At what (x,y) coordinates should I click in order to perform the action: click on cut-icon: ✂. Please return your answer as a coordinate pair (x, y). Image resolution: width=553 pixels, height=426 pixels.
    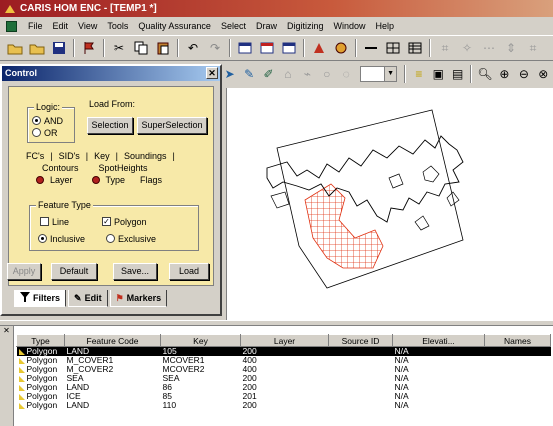
    Looking at the image, I should click on (119, 48).